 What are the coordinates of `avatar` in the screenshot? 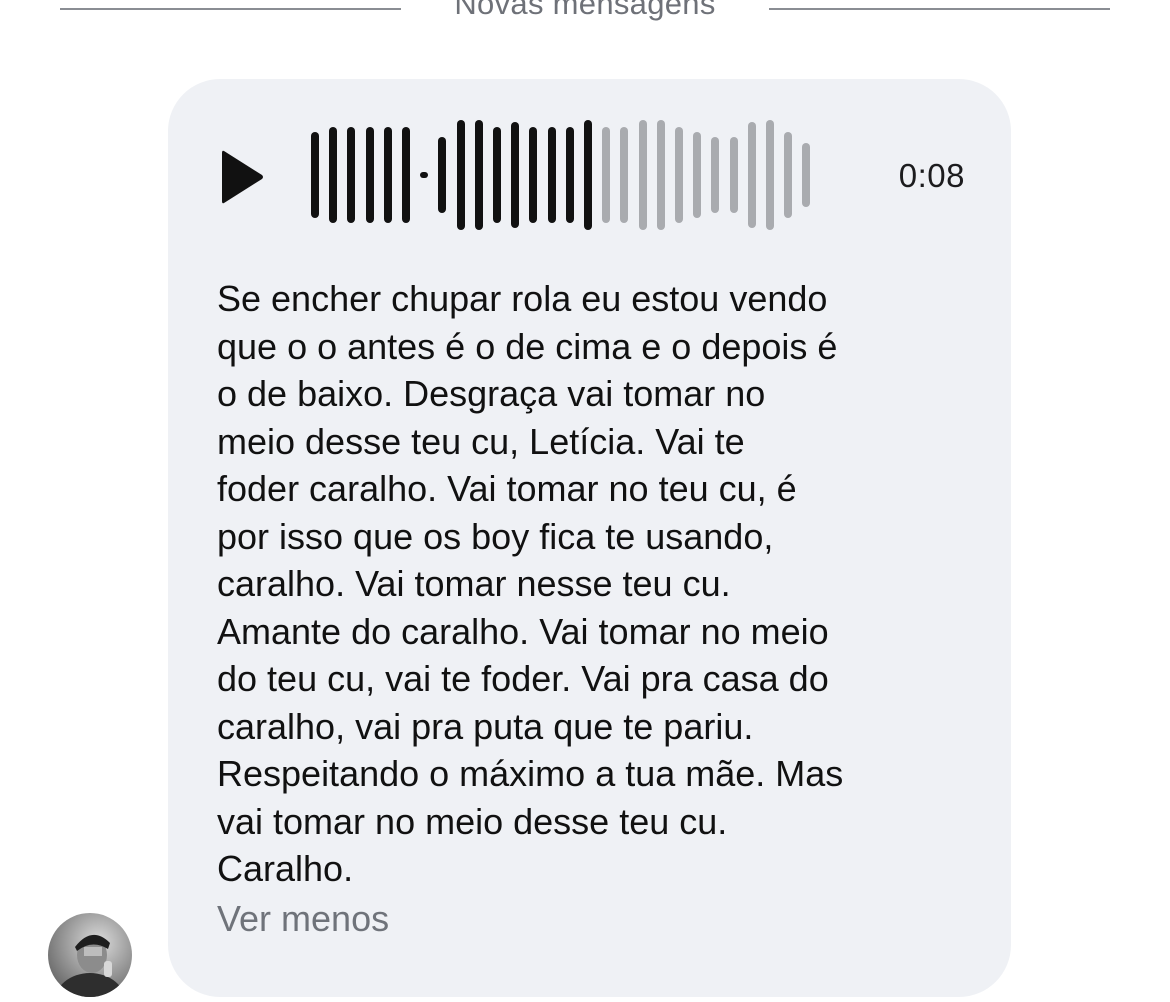 It's located at (90, 955).